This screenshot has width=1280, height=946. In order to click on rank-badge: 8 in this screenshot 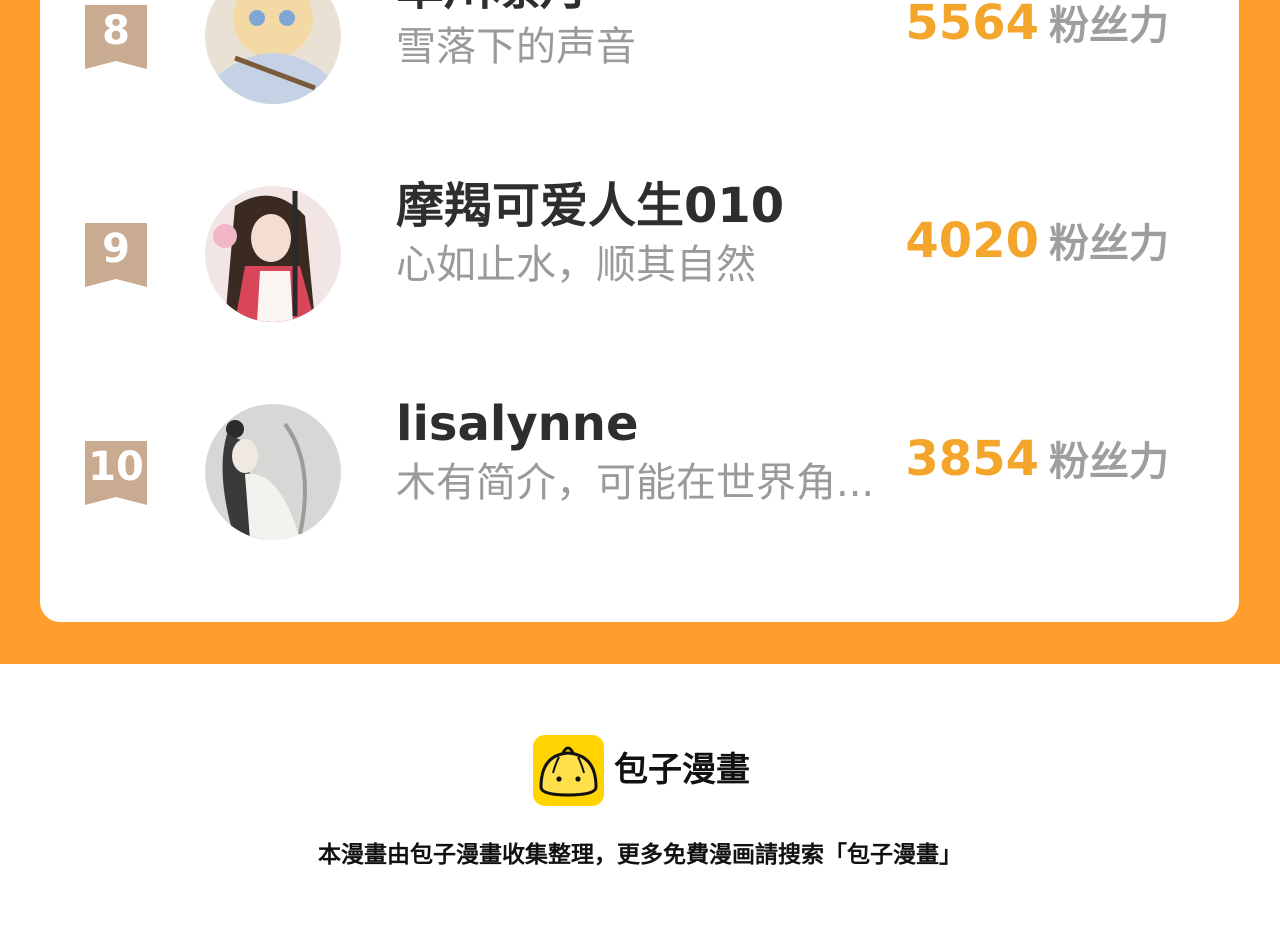, I will do `click(116, 37)`.